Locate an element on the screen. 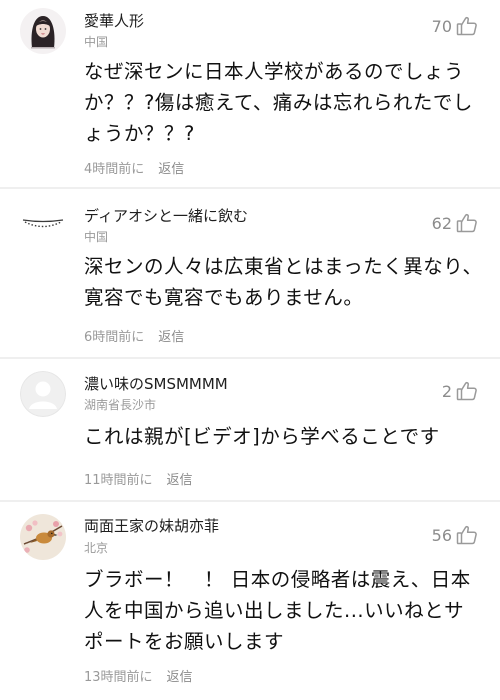 The width and height of the screenshot is (500, 700). comment-text: 深センの人々は広東省とはまったく異なり、寛容でも寛容でもありません。 is located at coordinates (283, 282).